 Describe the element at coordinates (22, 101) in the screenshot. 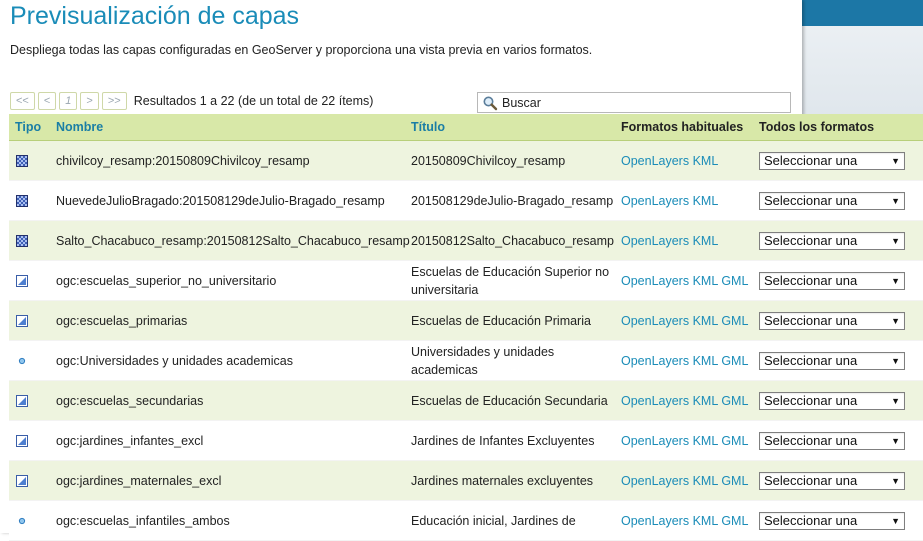

I see `first-page-button: <<` at that location.